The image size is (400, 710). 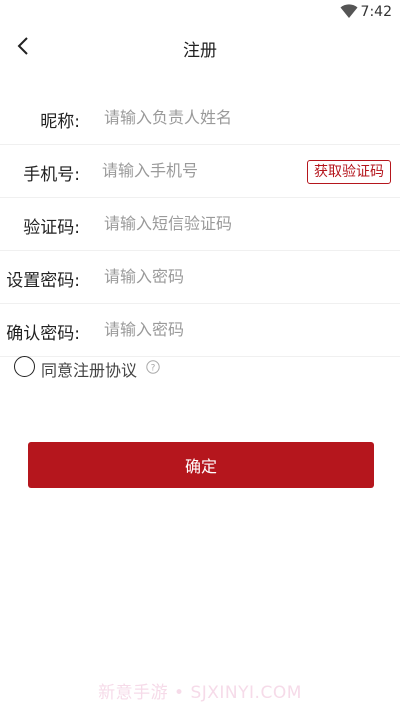 What do you see at coordinates (51, 175) in the screenshot?
I see `phone-label: 手机号:` at bounding box center [51, 175].